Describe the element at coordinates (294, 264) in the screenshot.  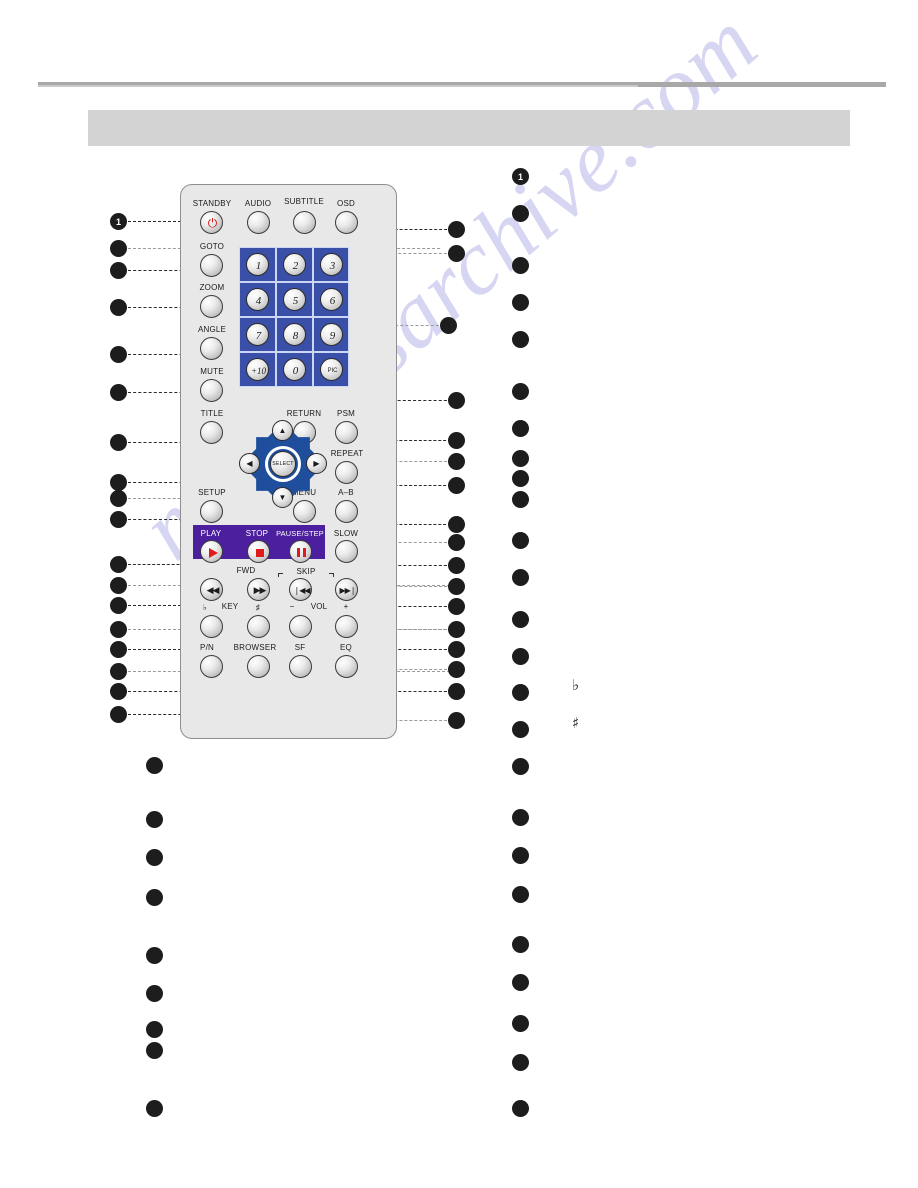
I see `button-num-2: 2` at that location.